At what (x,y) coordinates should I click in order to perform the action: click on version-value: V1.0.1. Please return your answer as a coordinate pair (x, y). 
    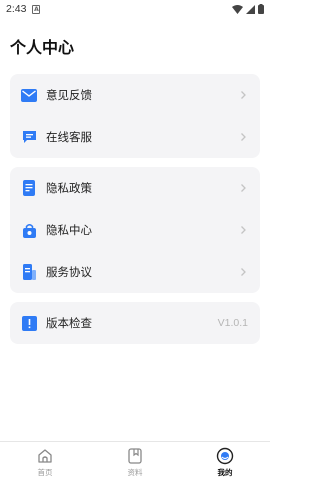
    Looking at the image, I should click on (232, 323).